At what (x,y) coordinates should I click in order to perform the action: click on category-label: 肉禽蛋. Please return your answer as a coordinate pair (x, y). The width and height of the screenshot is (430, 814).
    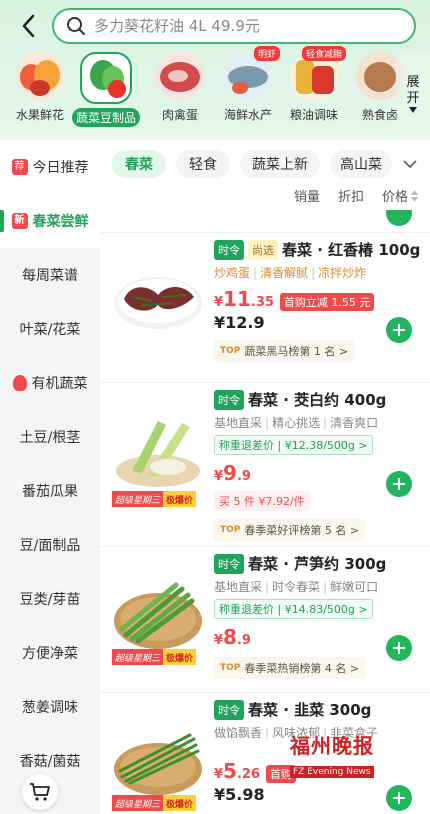
    Looking at the image, I should click on (179, 115).